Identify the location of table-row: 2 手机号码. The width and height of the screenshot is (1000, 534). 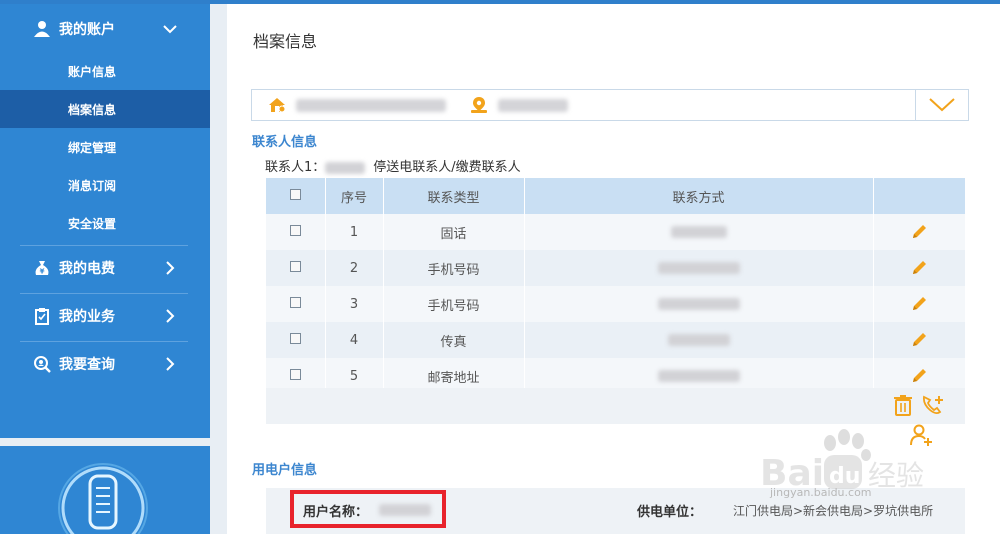
(616, 268).